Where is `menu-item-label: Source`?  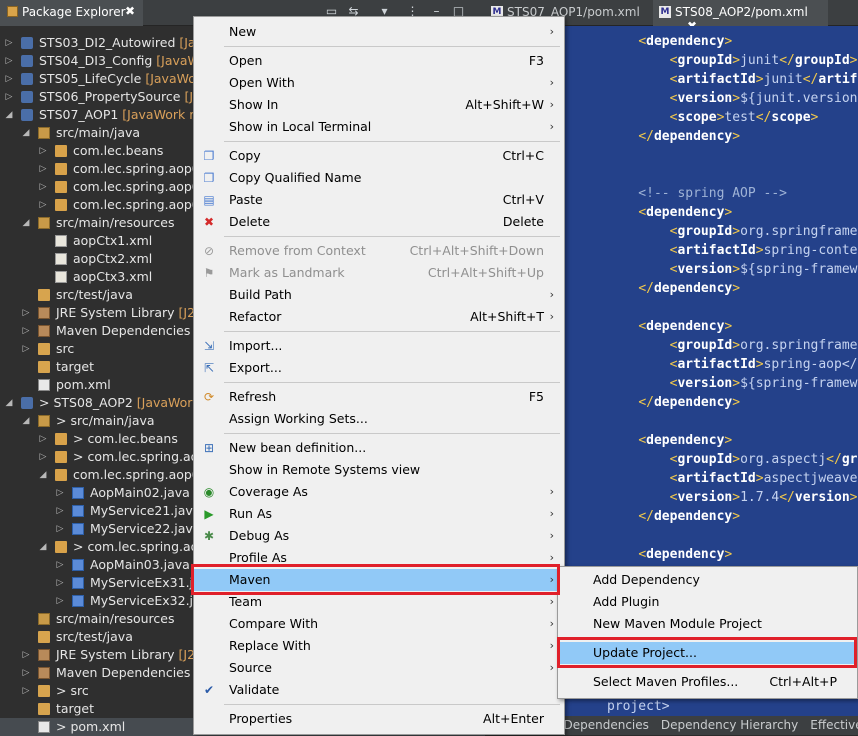
menu-item-label: Source is located at coordinates (250, 667).